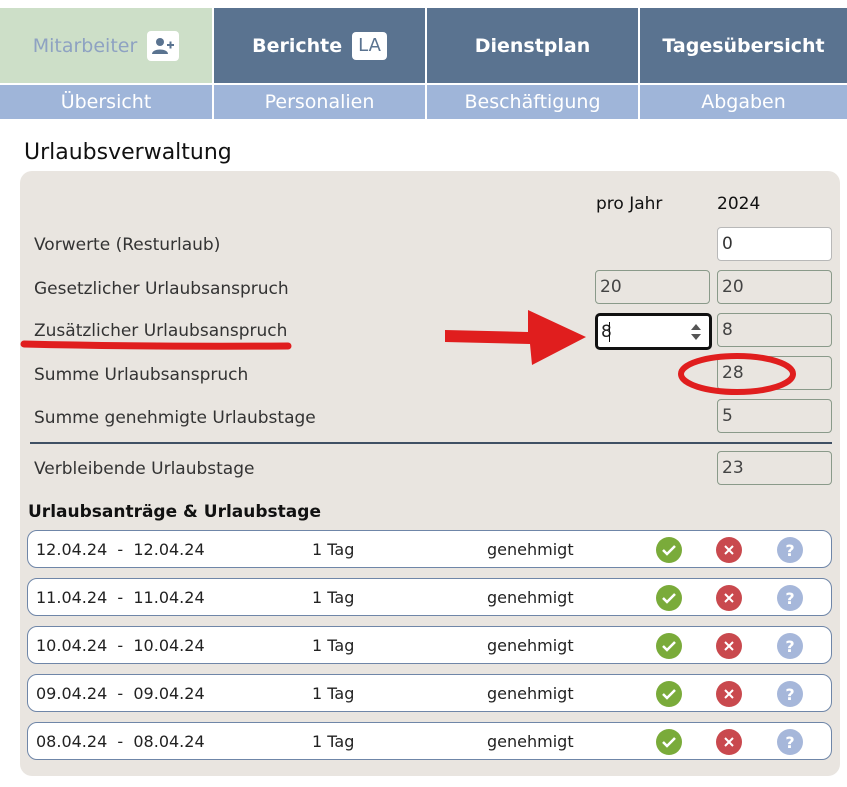 Image resolution: width=847 pixels, height=787 pixels. I want to click on vorwerte-year-input: 0, so click(774, 244).